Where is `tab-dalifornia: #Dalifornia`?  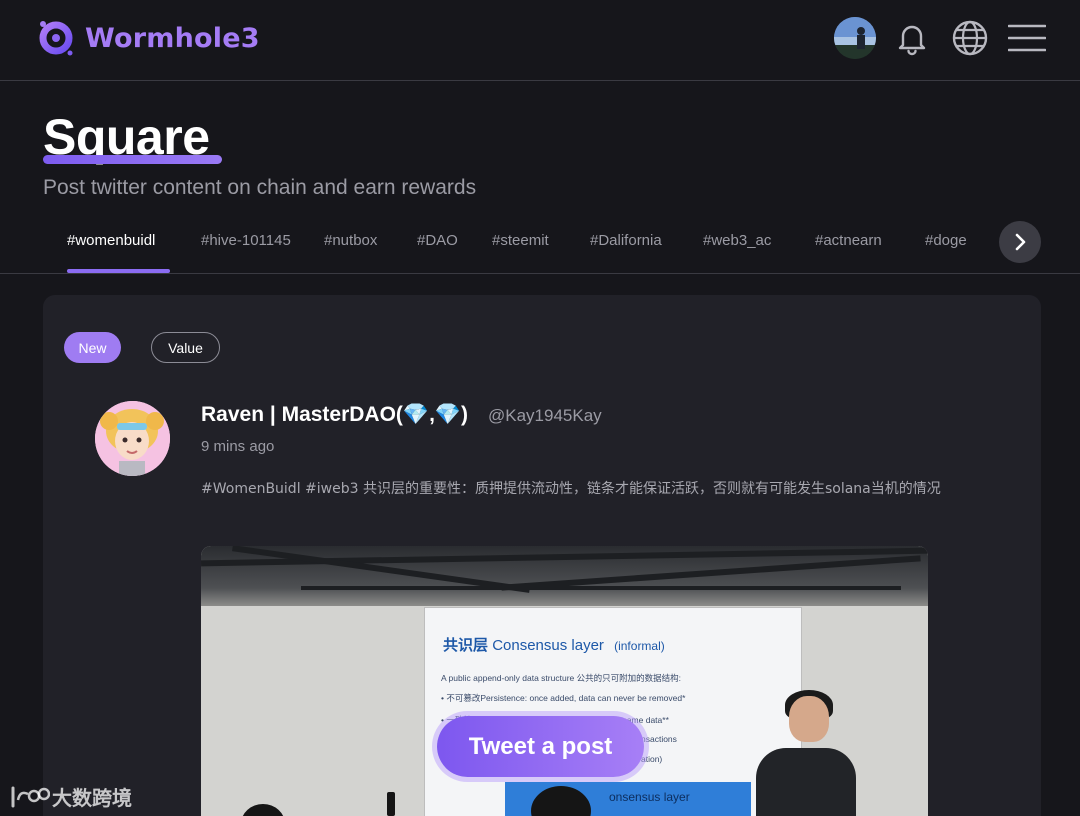
tab-dalifornia: #Dalifornia is located at coordinates (626, 240).